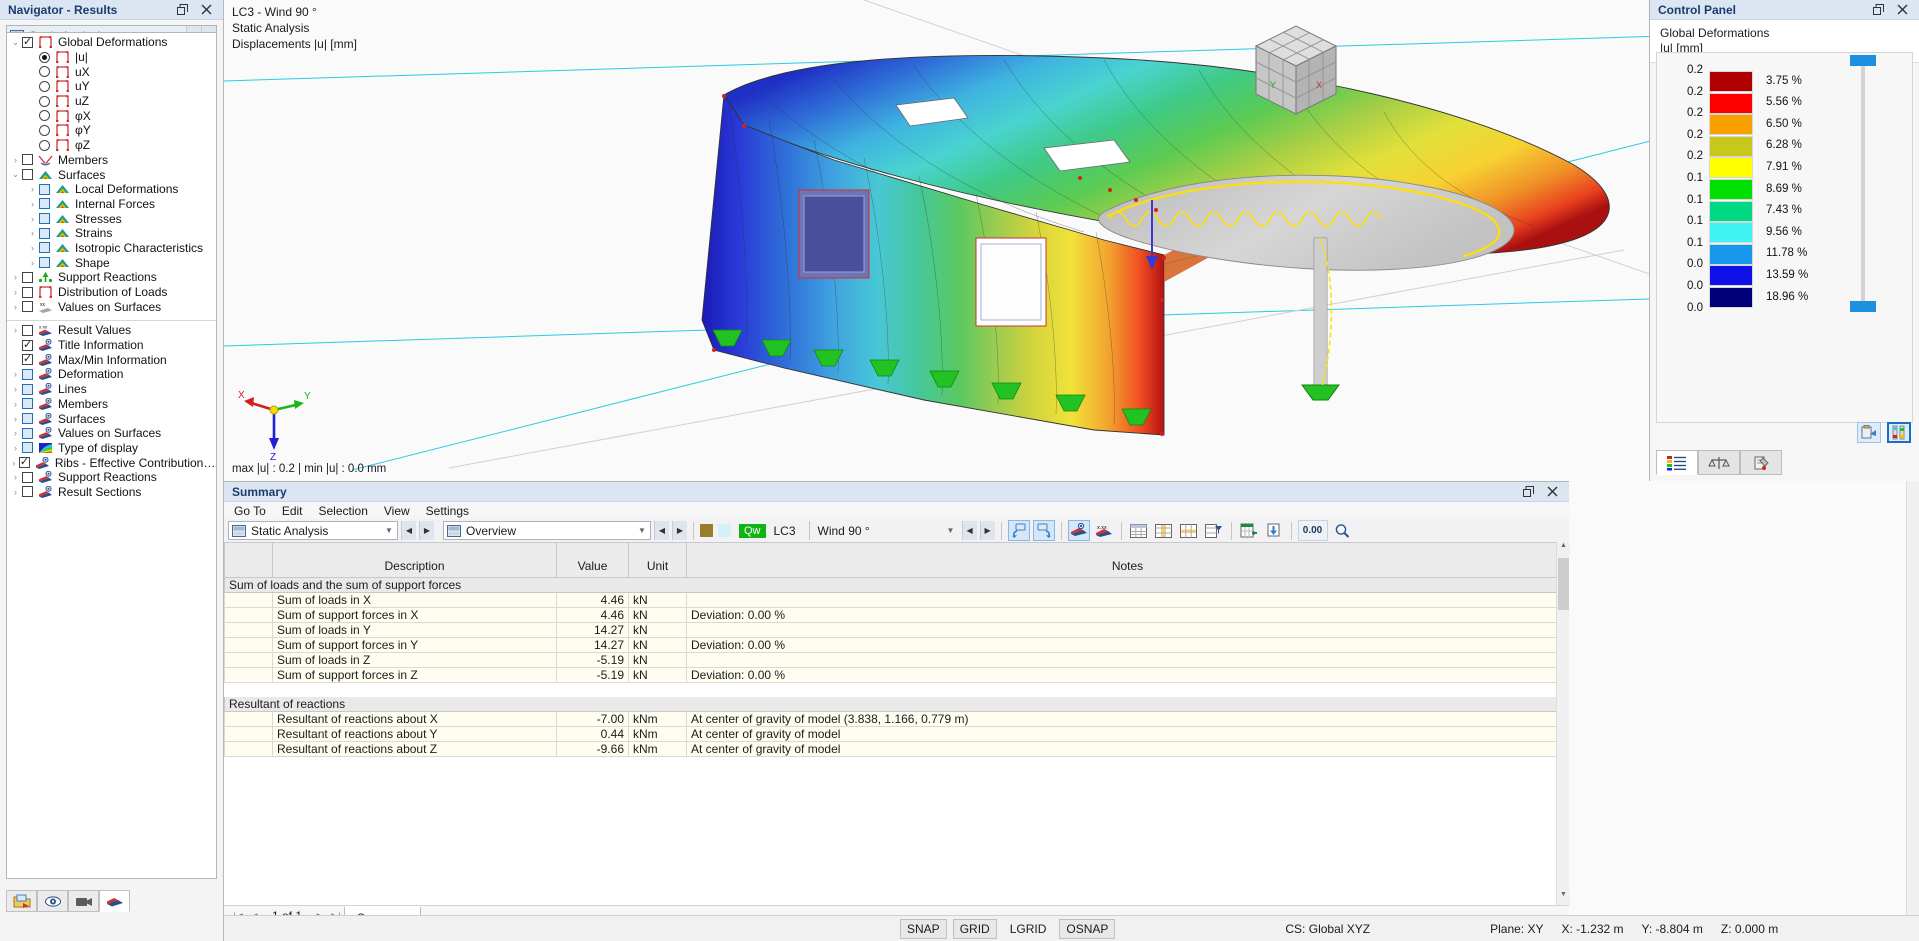  What do you see at coordinates (896, 703) in the screenshot?
I see `table-group-row: Resultant of reactions` at bounding box center [896, 703].